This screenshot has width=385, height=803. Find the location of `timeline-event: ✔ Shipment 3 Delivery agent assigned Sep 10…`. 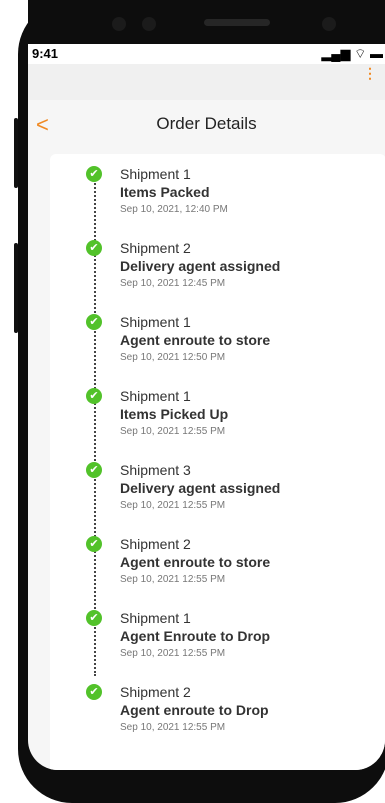

timeline-event: ✔ Shipment 3 Delivery agent assigned Sep 10… is located at coordinates (217, 497).